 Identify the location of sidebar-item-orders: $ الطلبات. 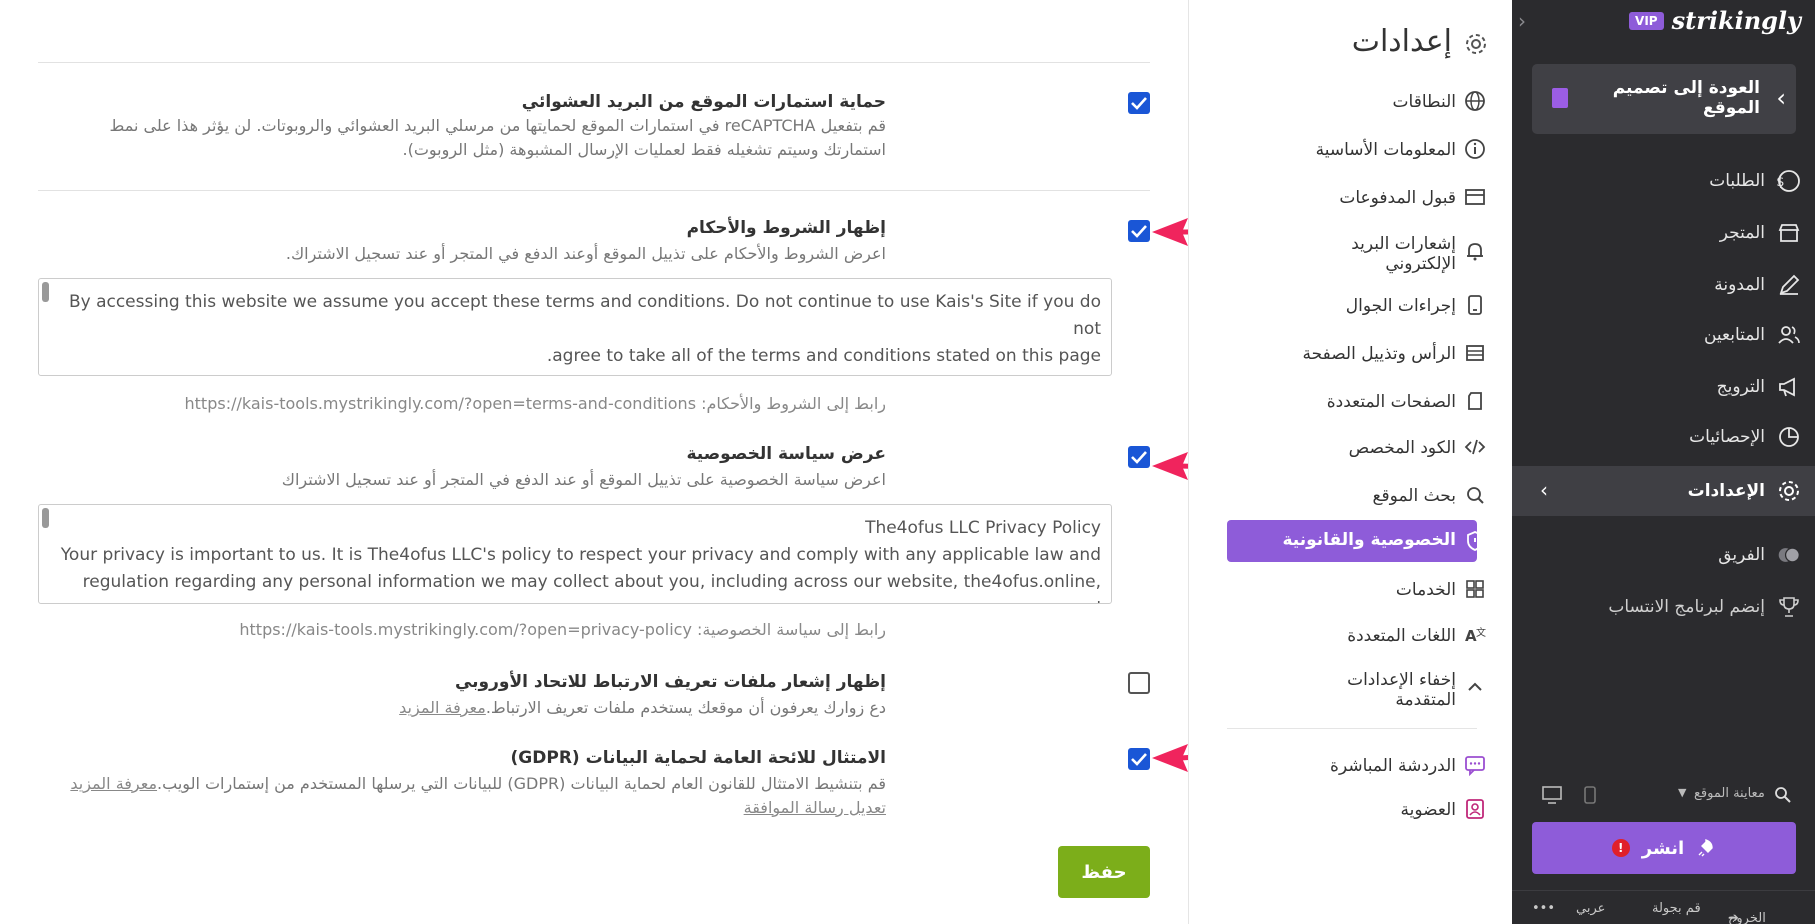
(1755, 181).